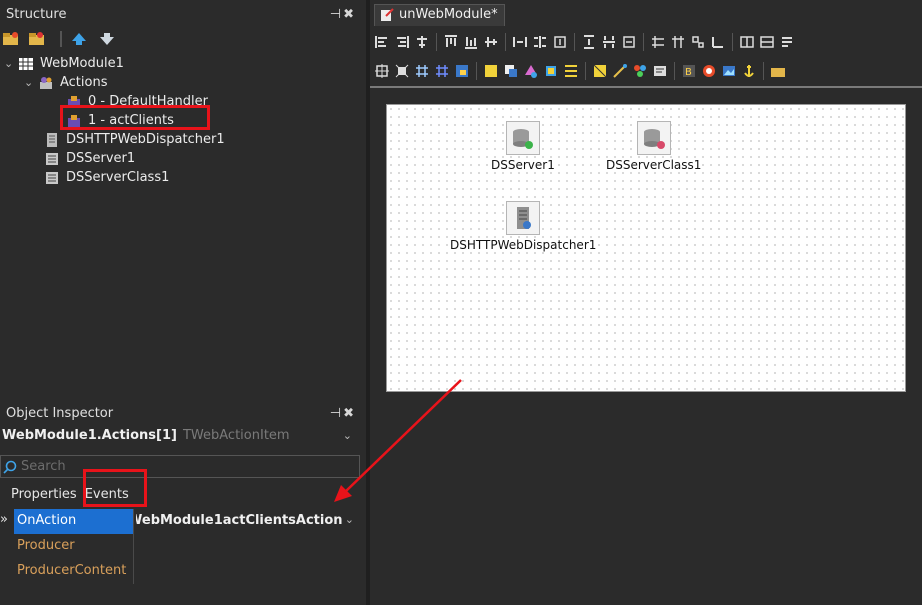 The height and width of the screenshot is (605, 922). Describe the element at coordinates (26, 64) in the screenshot. I see `webmodule-grid-icon` at that location.